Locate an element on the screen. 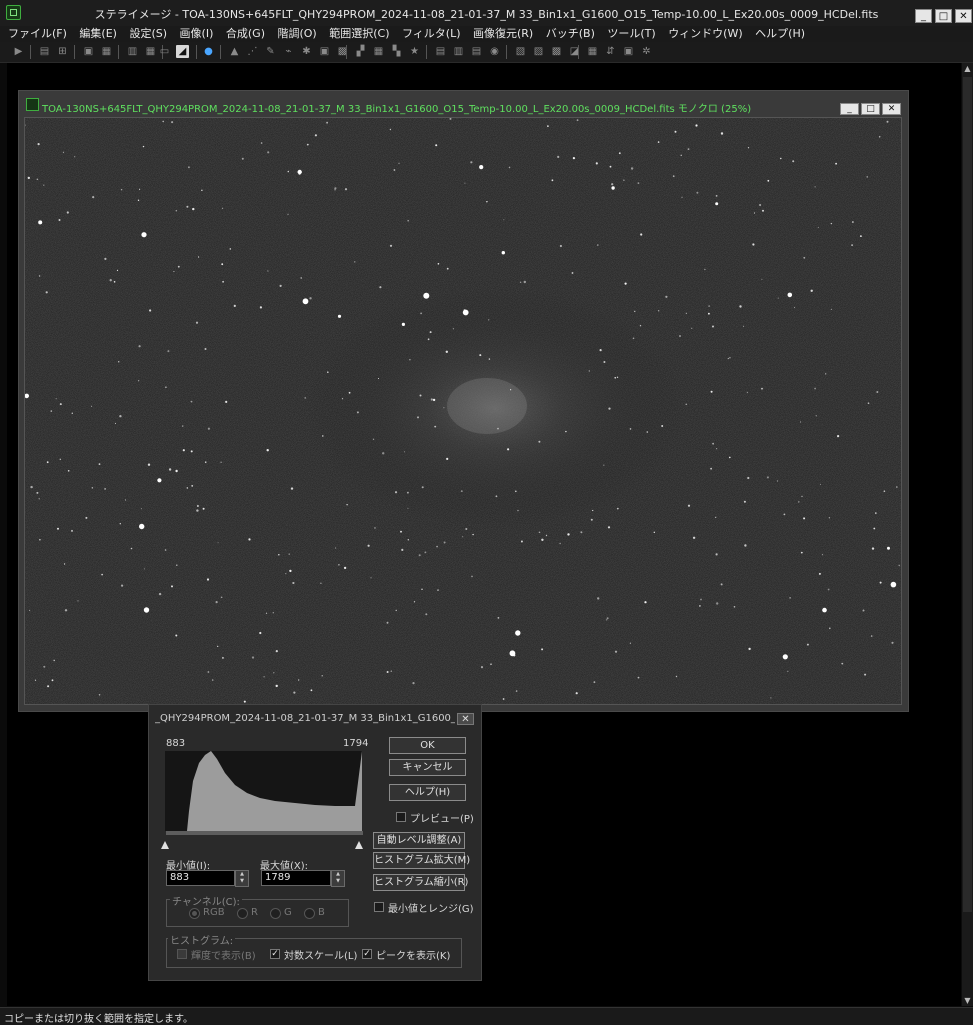 This screenshot has height=1025, width=973. auto-level-button: 自動レベル調整(A) is located at coordinates (419, 840).